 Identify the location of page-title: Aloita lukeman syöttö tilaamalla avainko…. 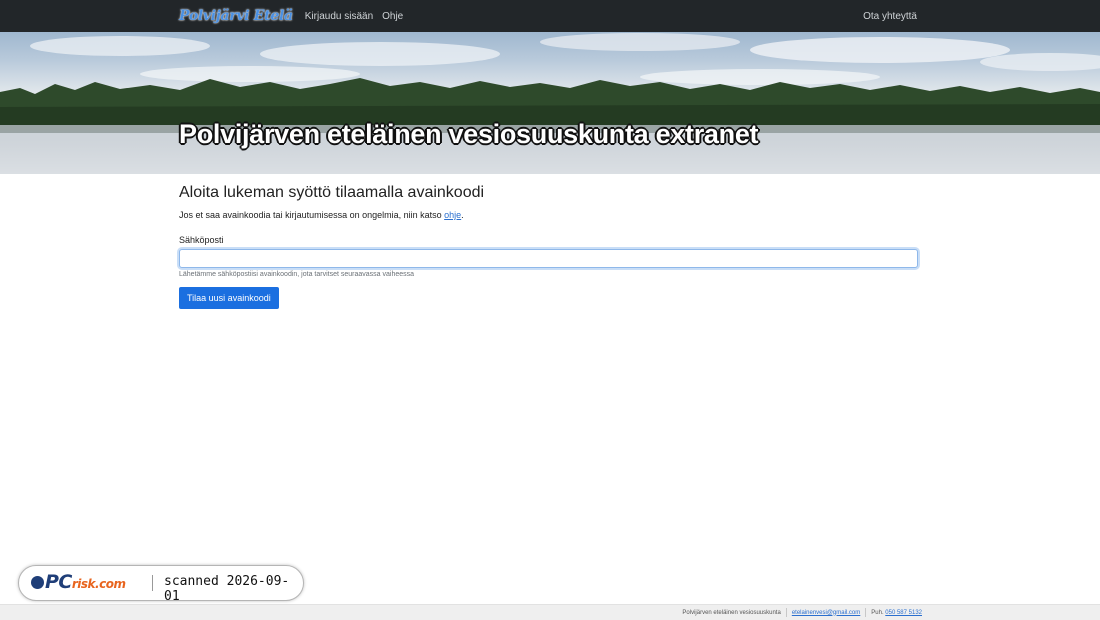
(332, 192).